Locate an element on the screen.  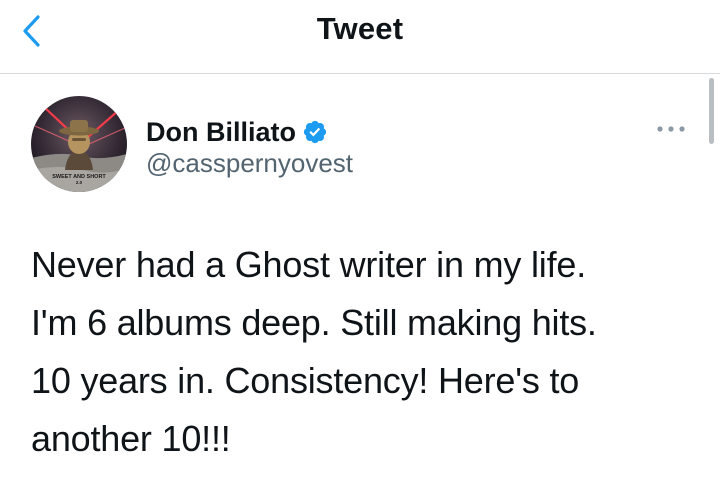
author-name-row: Don Billiato is located at coordinates (237, 132).